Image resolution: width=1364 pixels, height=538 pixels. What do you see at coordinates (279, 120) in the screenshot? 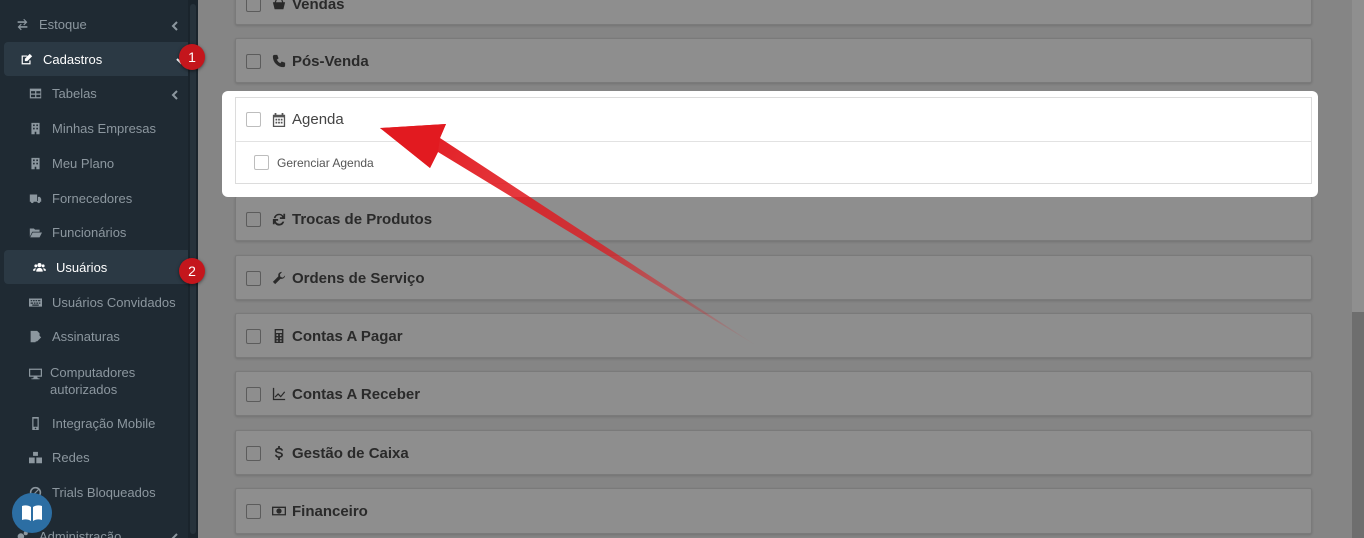
I see `calendar-icon` at bounding box center [279, 120].